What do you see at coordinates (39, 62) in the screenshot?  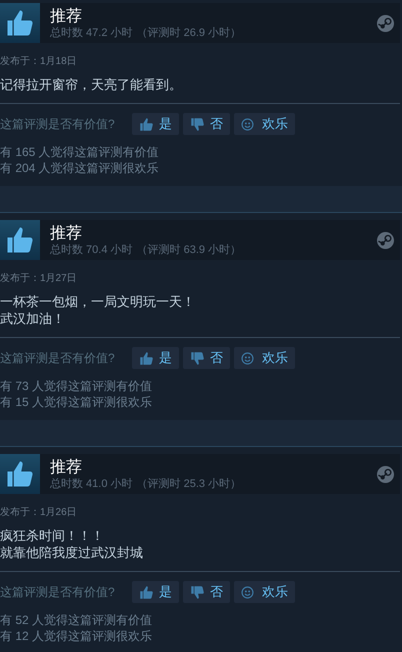 I see `posted-date: 发布于：1月18日` at bounding box center [39, 62].